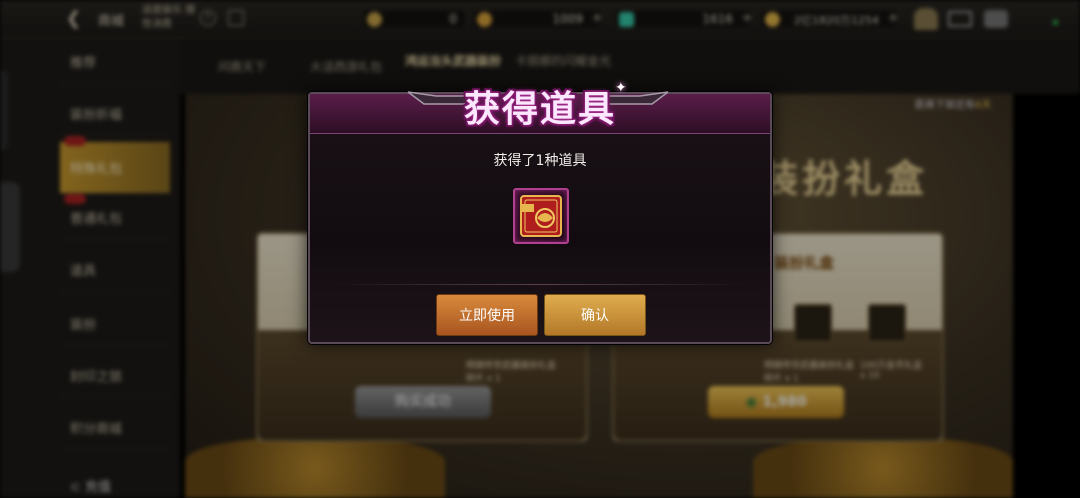 Image resolution: width=1080 pixels, height=498 pixels. I want to click on use-now-button: 立即使用, so click(487, 315).